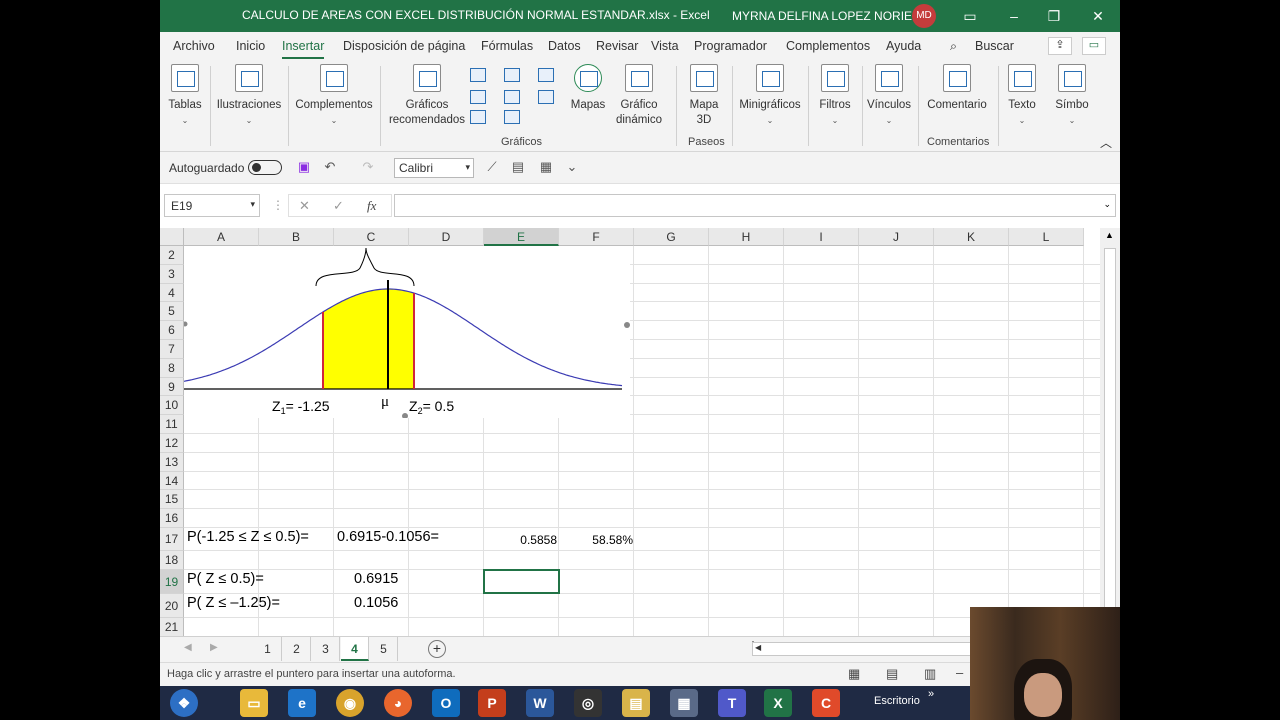 Image resolution: width=1280 pixels, height=720 pixels. What do you see at coordinates (355, 649) in the screenshot?
I see `sheet-tab-4: 4` at bounding box center [355, 649].